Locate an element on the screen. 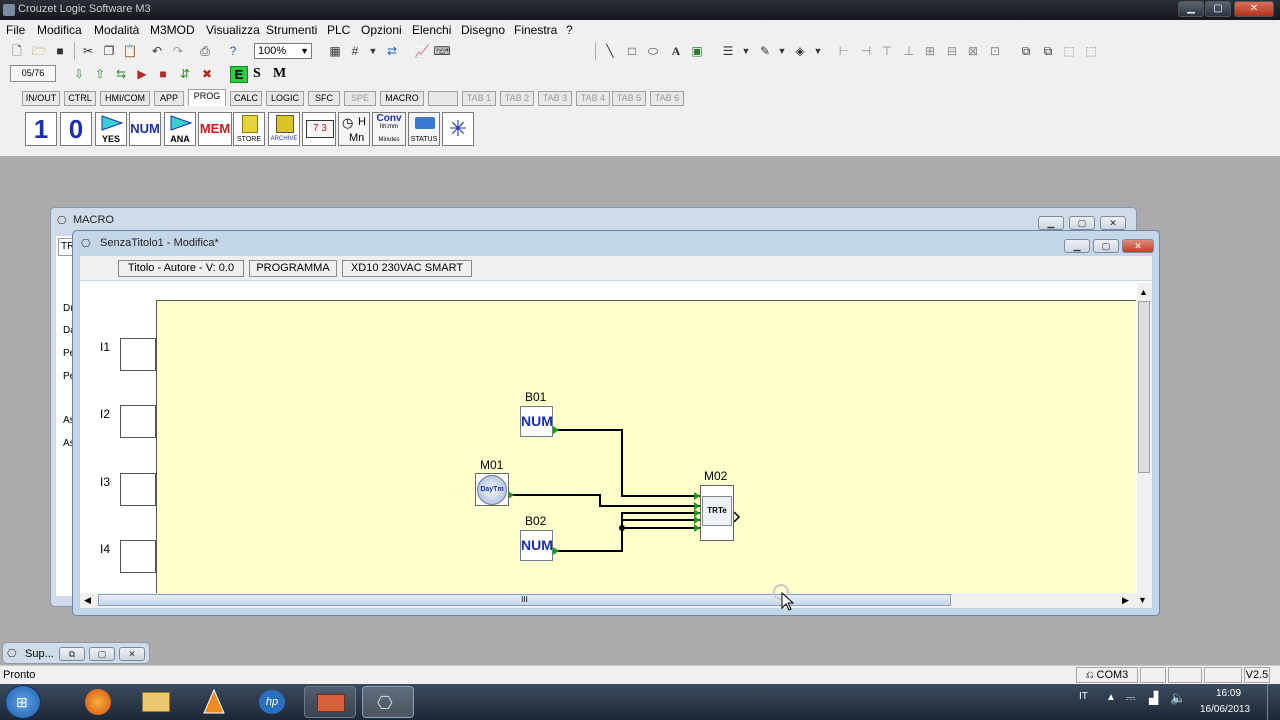  block-m01-daytime: DayTm is located at coordinates (492, 489).